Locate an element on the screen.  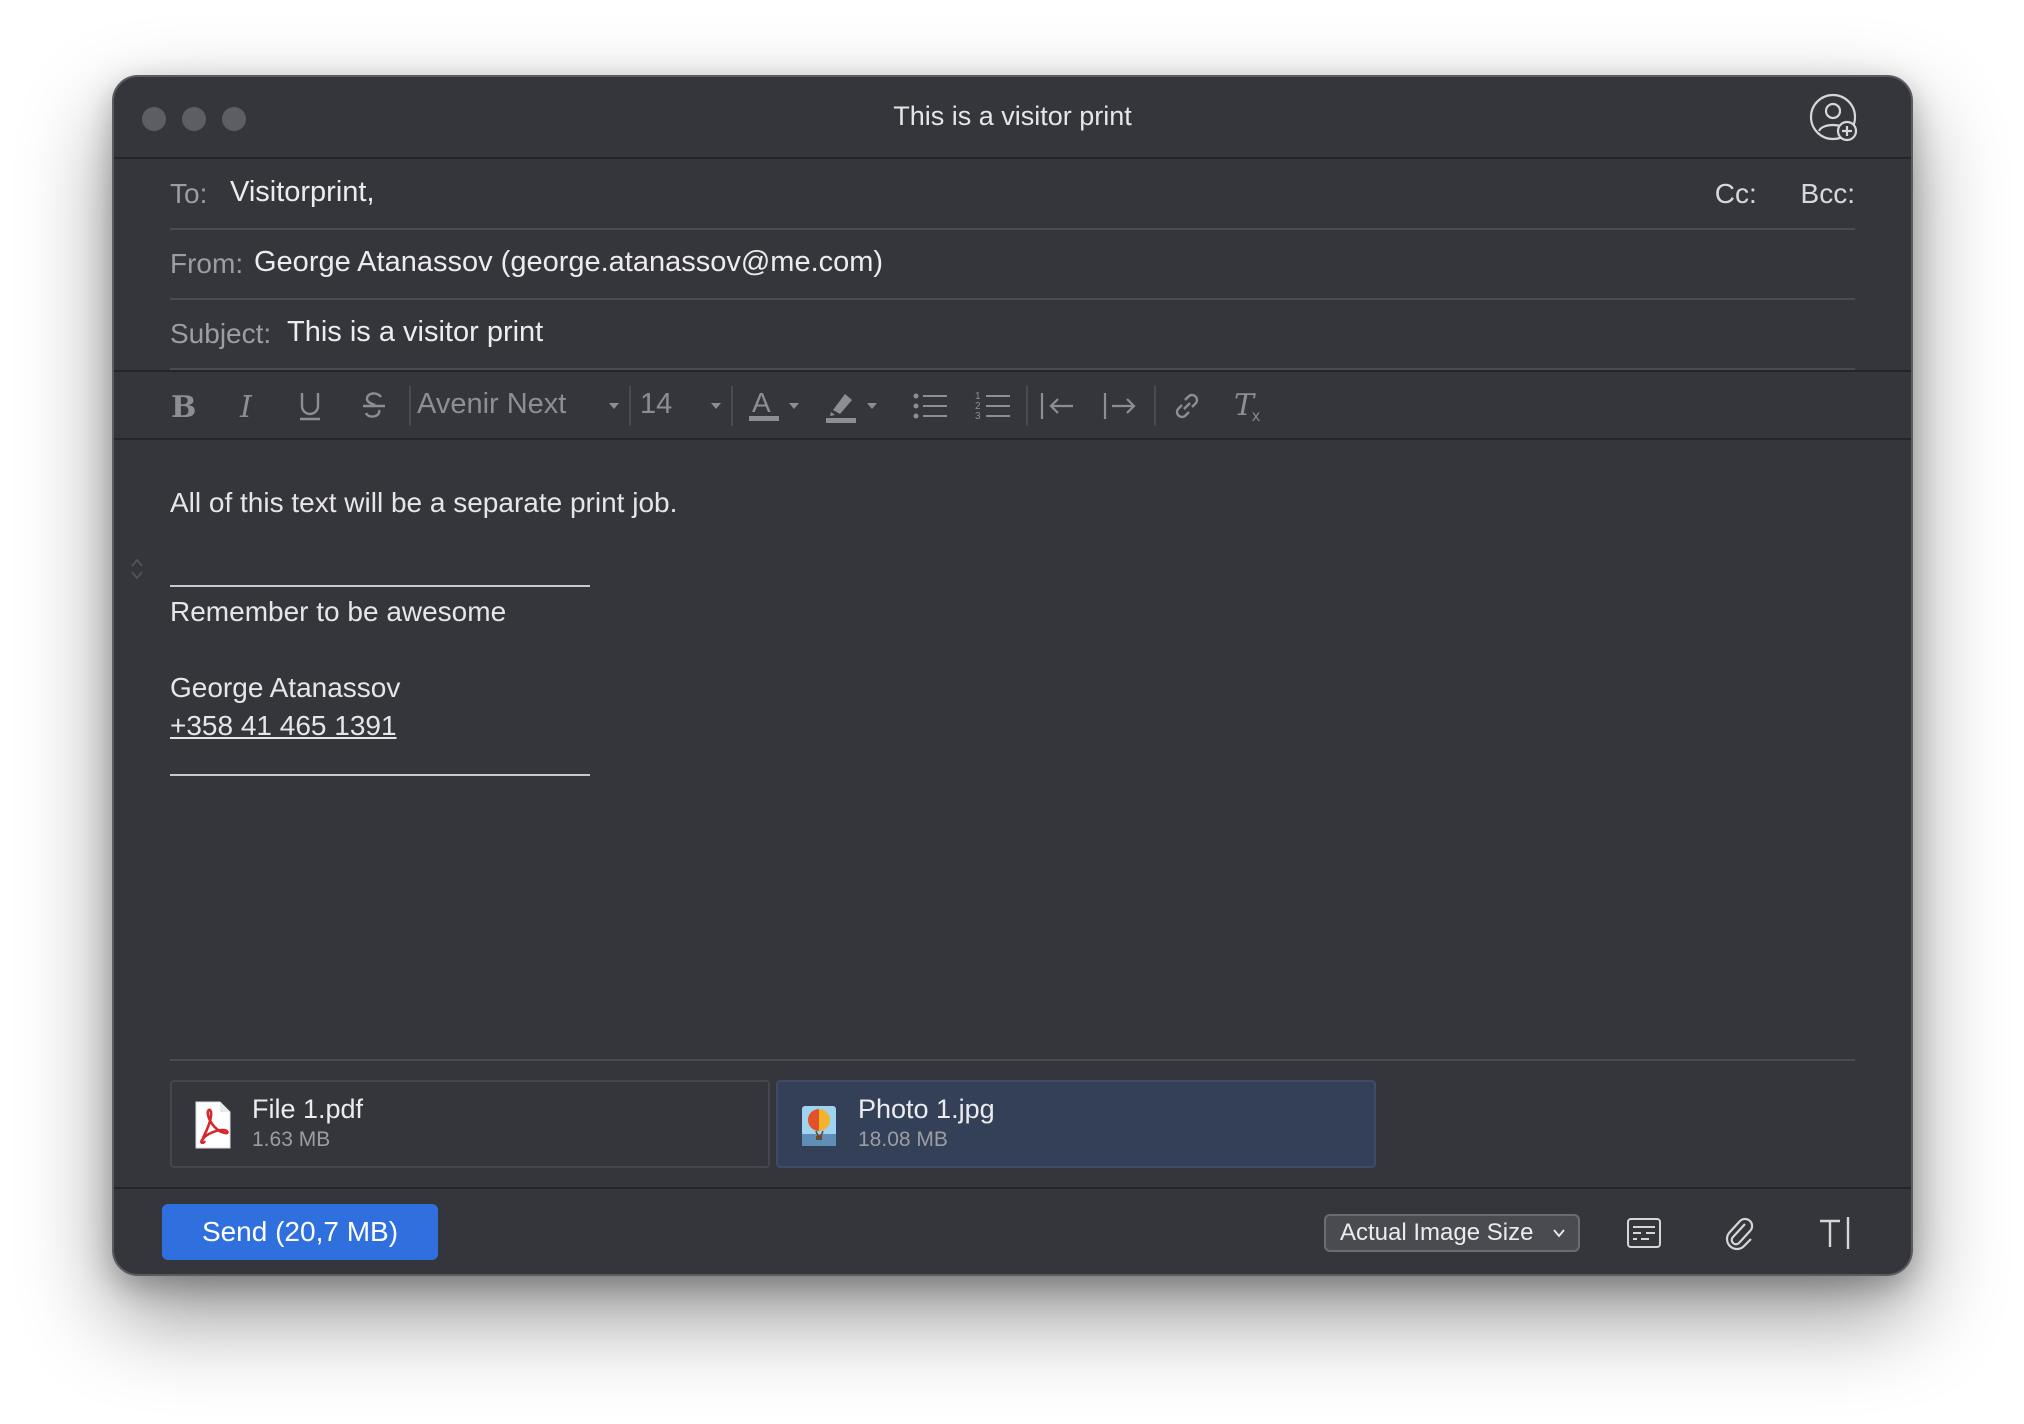
attachment-name: File 1.pdf is located at coordinates (308, 1109).